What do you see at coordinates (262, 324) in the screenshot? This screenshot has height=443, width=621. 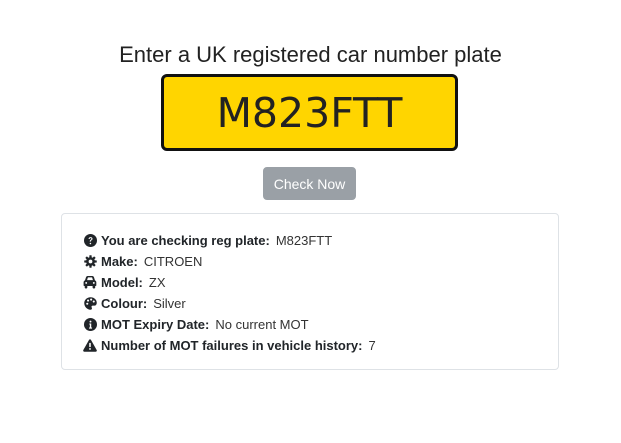 I see `mot-expiry-value: No current MOT` at bounding box center [262, 324].